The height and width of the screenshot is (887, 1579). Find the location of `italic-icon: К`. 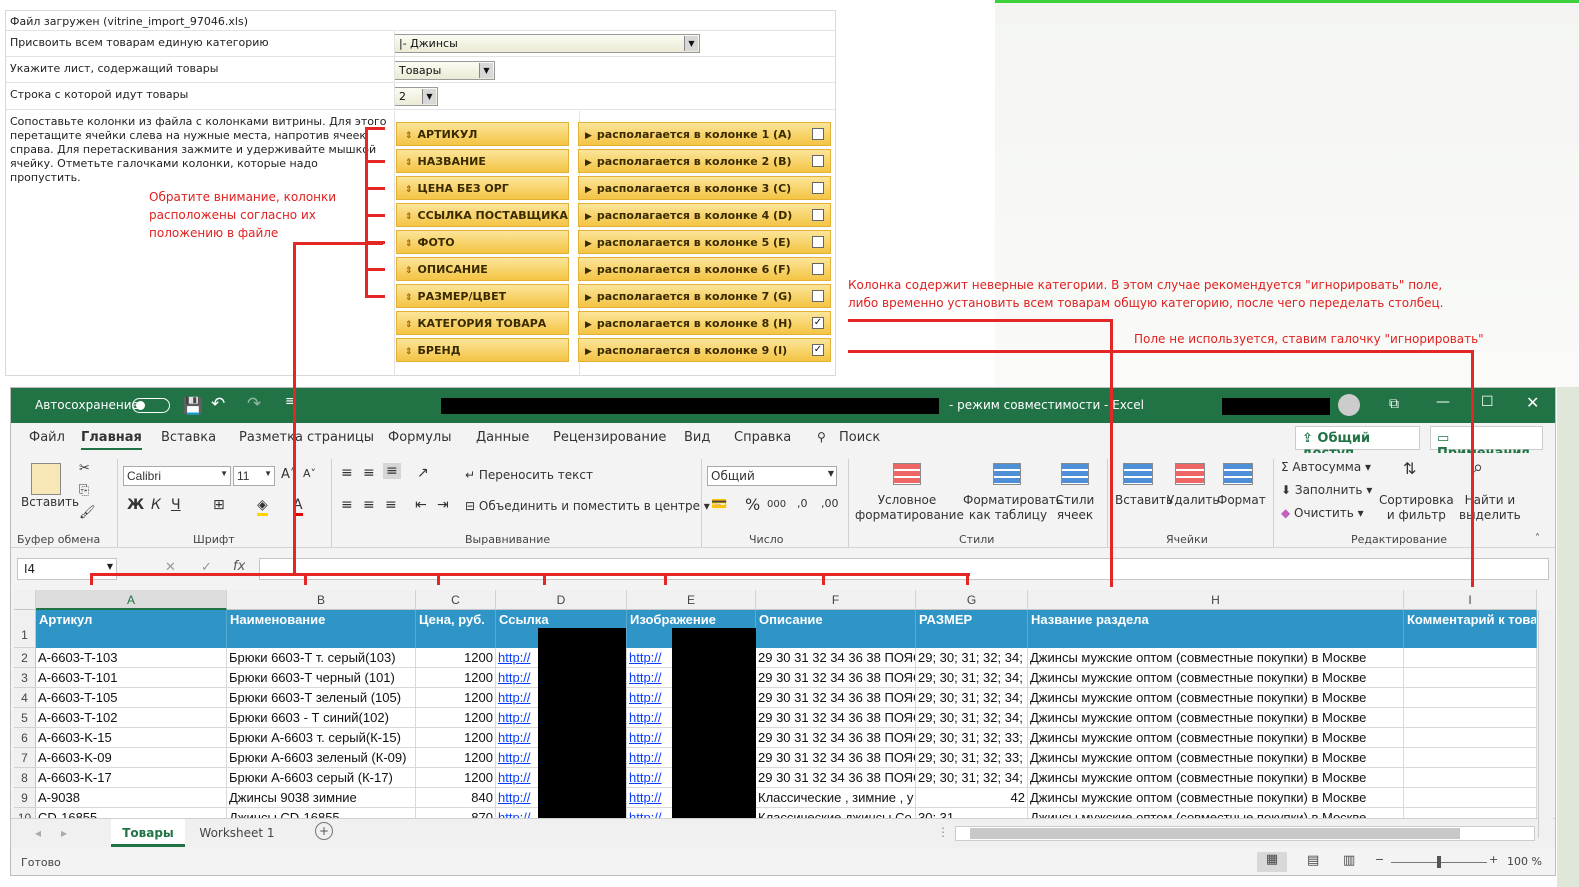

italic-icon: К is located at coordinates (156, 505).